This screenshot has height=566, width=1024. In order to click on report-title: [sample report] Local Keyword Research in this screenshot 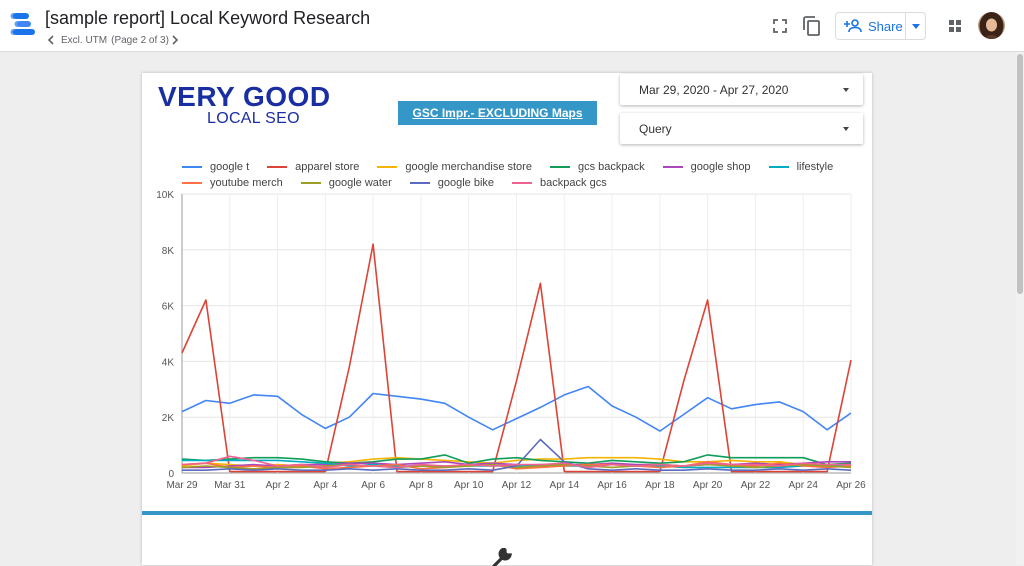, I will do `click(207, 18)`.